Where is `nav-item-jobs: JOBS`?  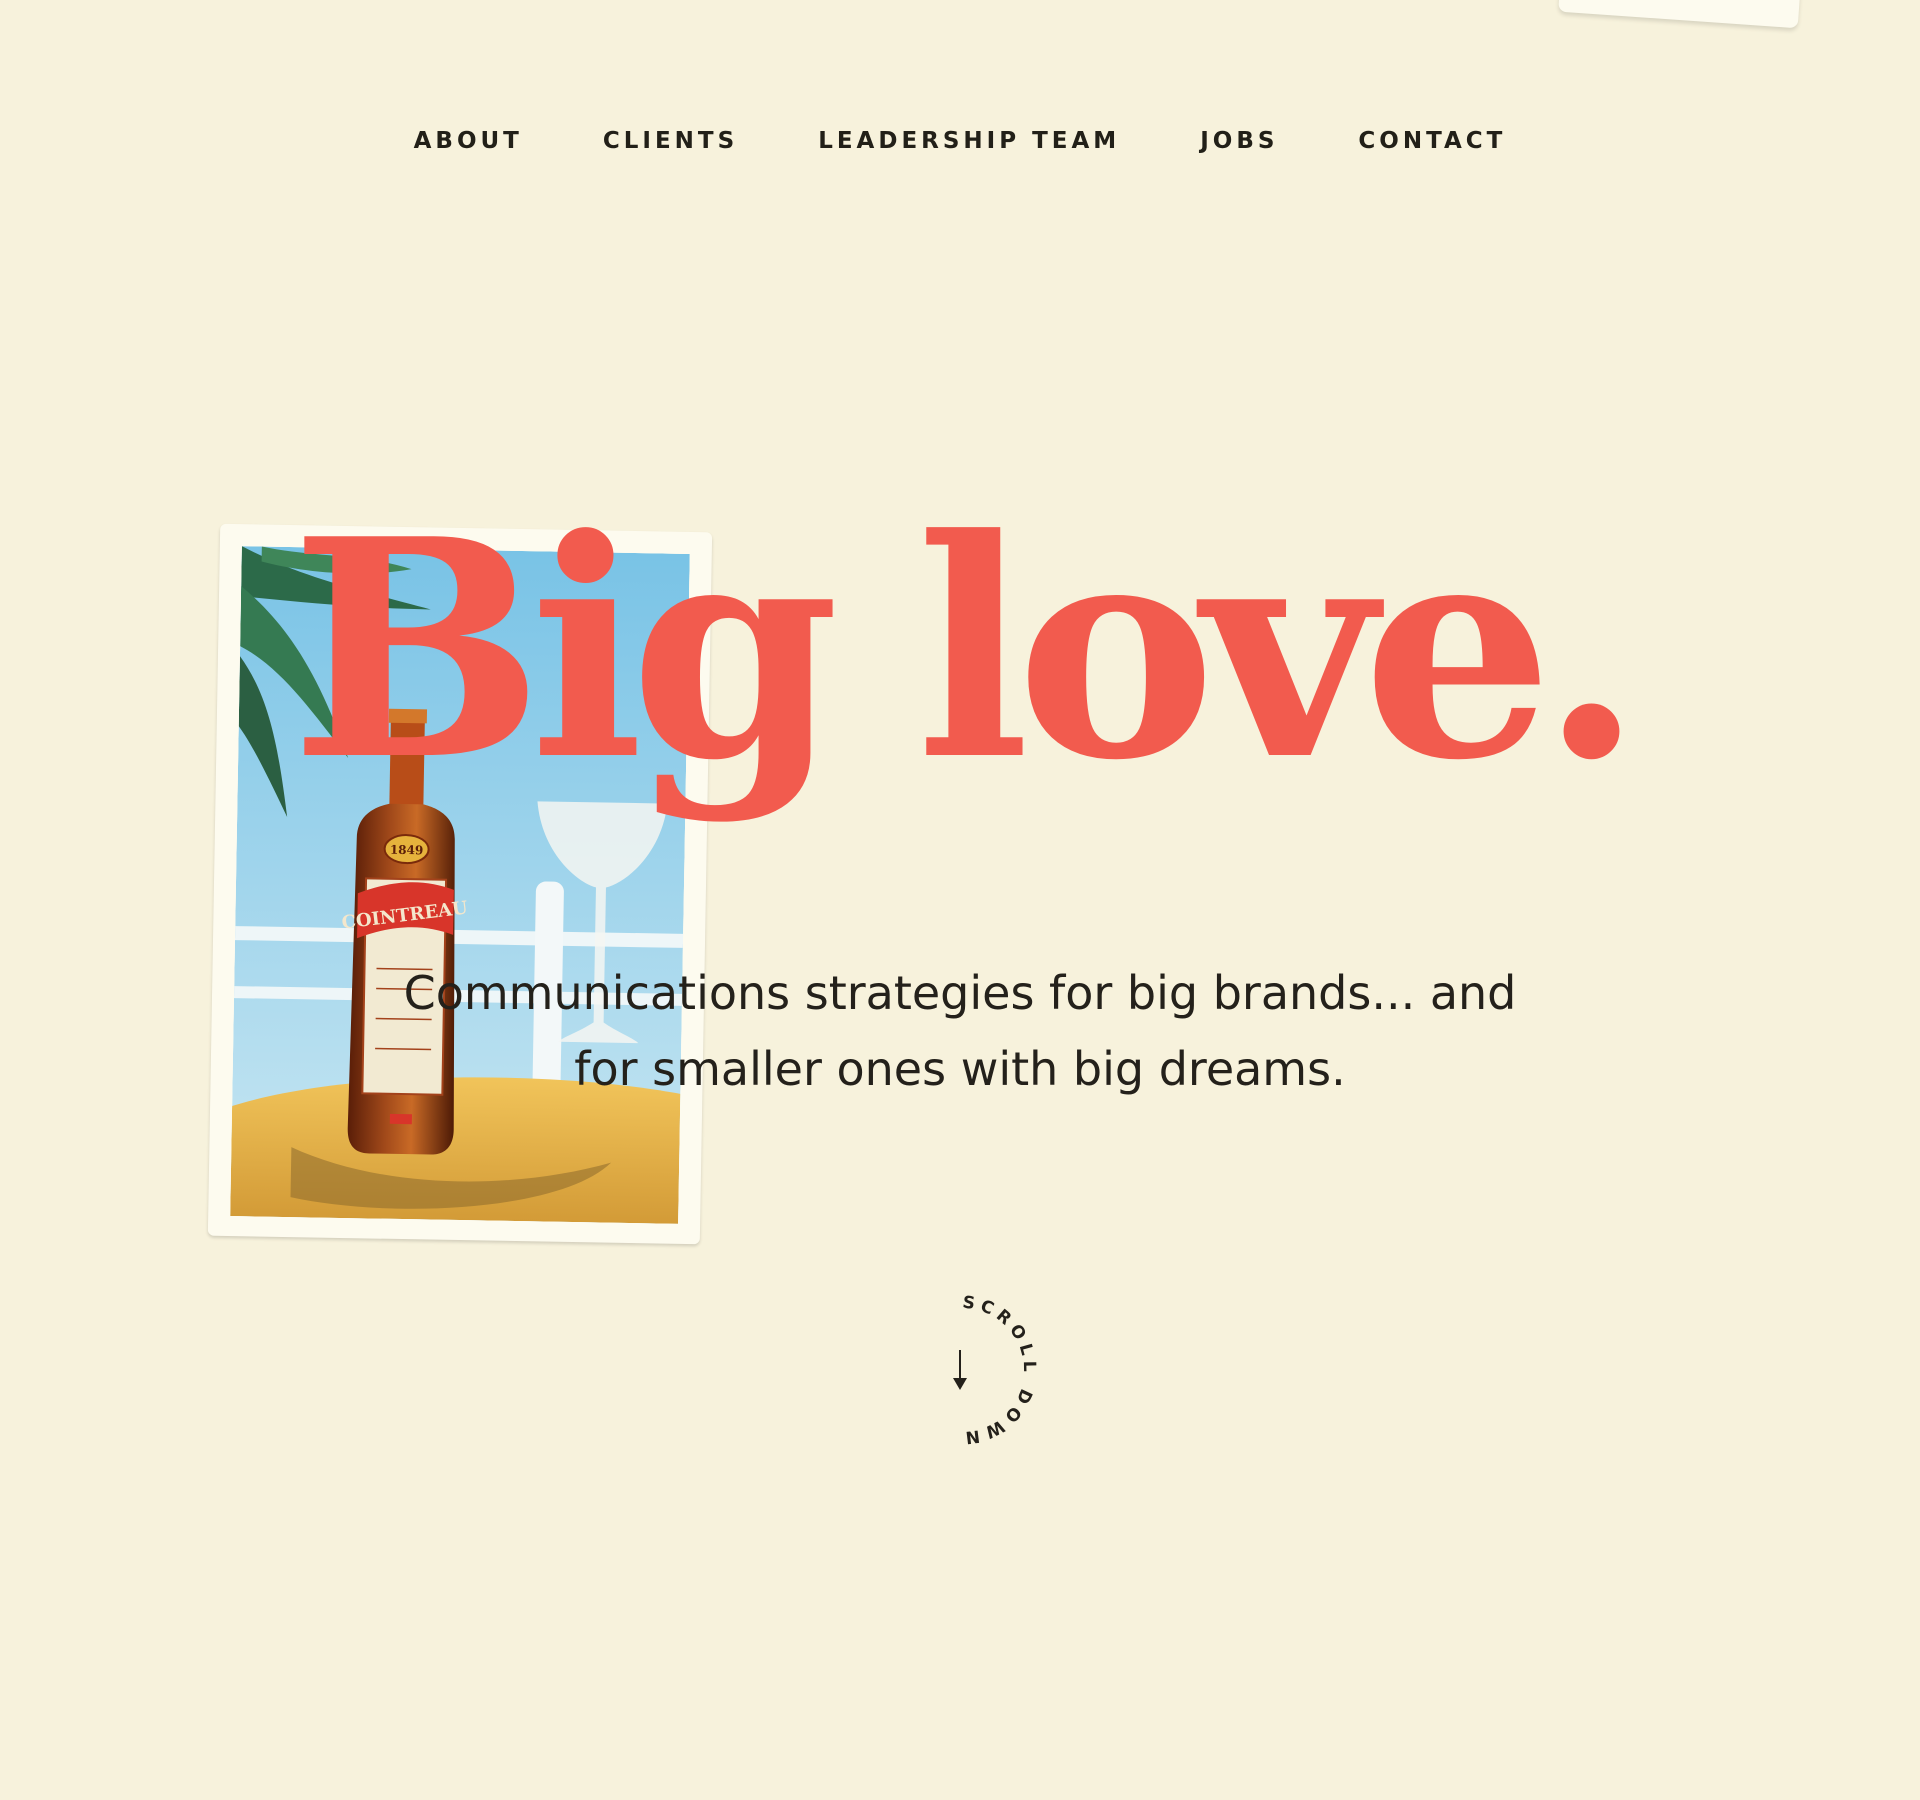 nav-item-jobs: JOBS is located at coordinates (1239, 141).